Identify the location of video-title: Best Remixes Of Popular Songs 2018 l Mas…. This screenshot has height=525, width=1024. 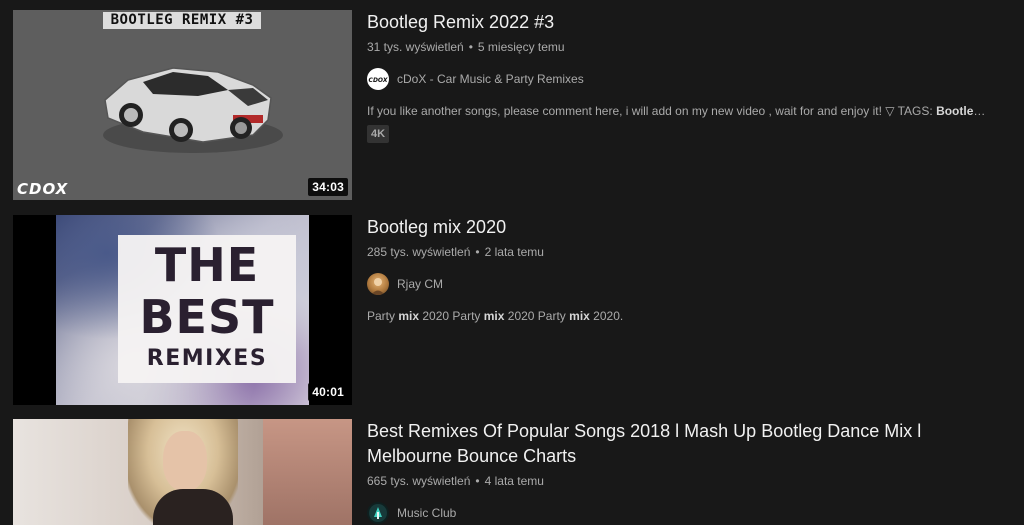
(687, 444).